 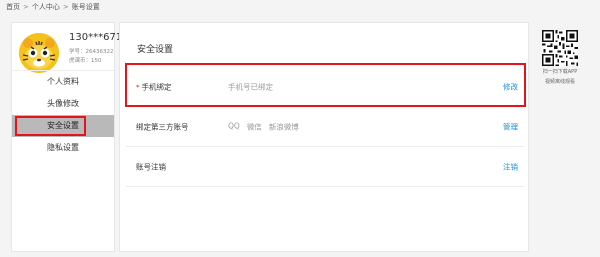 What do you see at coordinates (510, 126) in the screenshot?
I see `manage-accounts-link: 管理` at bounding box center [510, 126].